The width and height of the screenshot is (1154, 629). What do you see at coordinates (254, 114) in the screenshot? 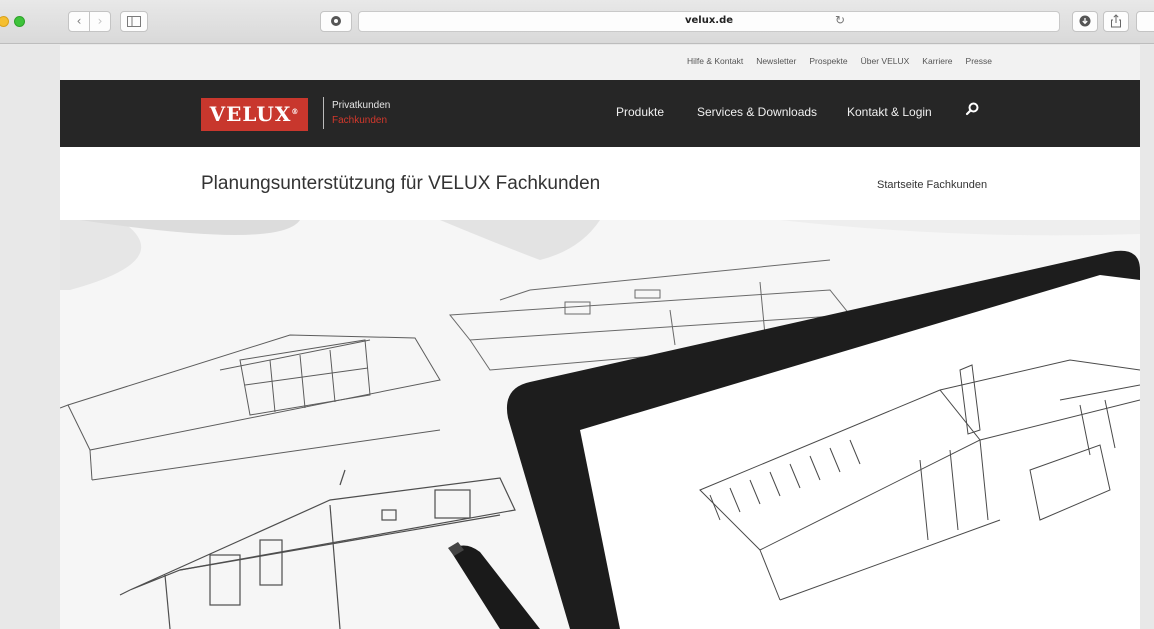
I see `velux-logo: VELUX®` at bounding box center [254, 114].